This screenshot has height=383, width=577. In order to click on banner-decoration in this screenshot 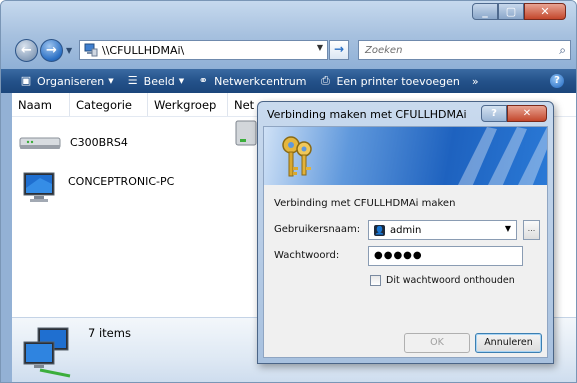, I will do `click(502, 156)`.